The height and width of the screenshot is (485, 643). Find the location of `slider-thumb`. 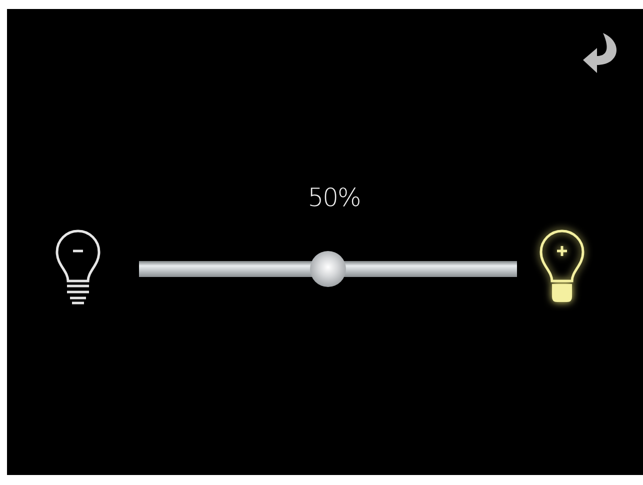

slider-thumb is located at coordinates (328, 269).